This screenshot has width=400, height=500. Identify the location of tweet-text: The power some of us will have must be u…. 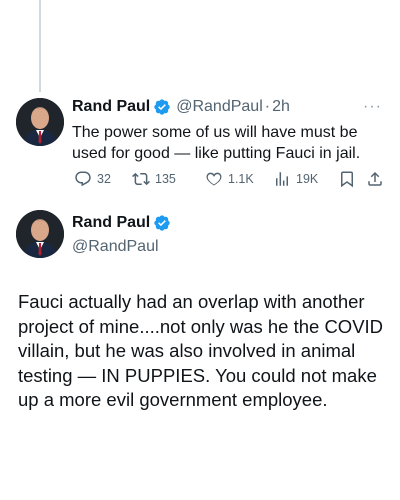
(216, 143).